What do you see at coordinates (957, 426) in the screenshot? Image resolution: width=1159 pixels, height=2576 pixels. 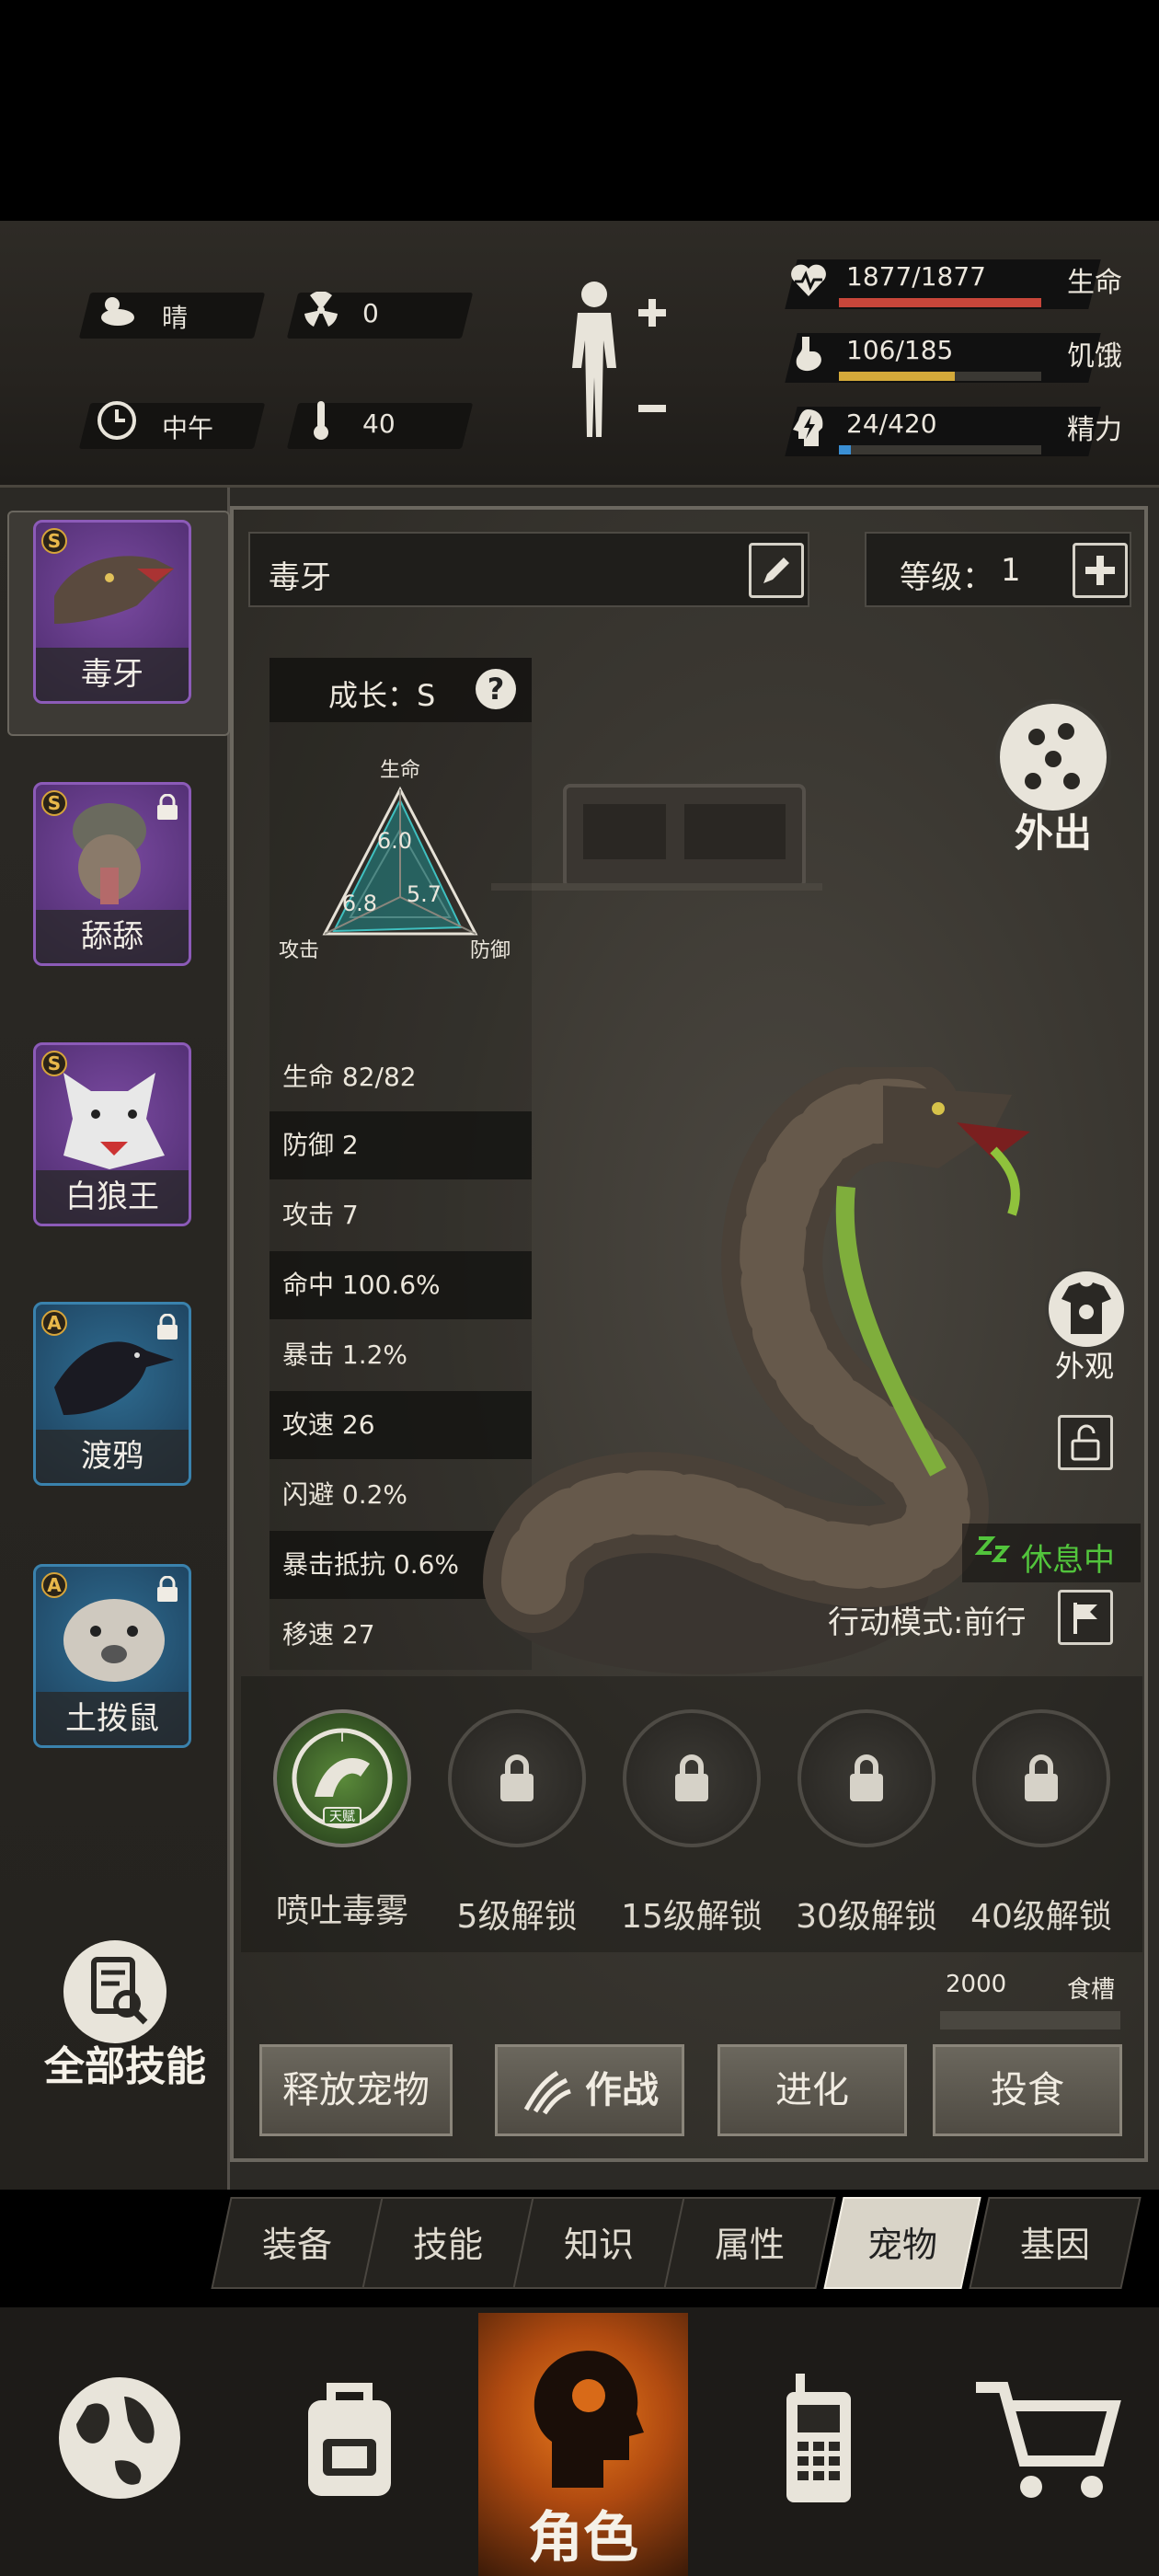 I see `vital-energy: 24/420 精力` at bounding box center [957, 426].